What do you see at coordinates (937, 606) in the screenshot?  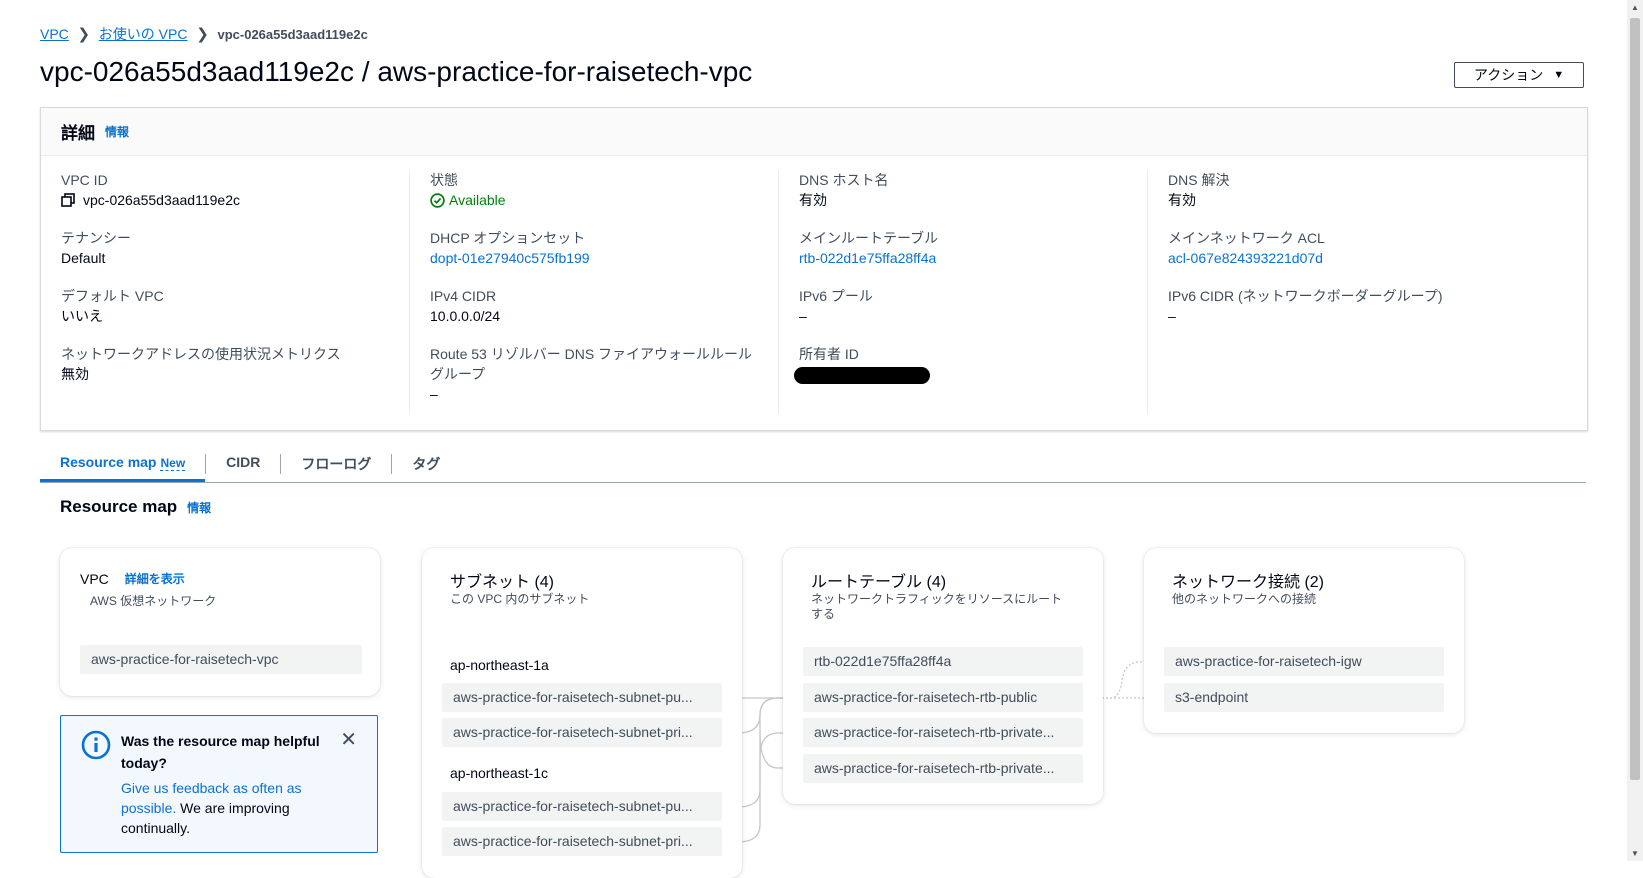 I see `route-tables-card-subtitle: ネットワークトラフィックをリソースにルートする` at bounding box center [937, 606].